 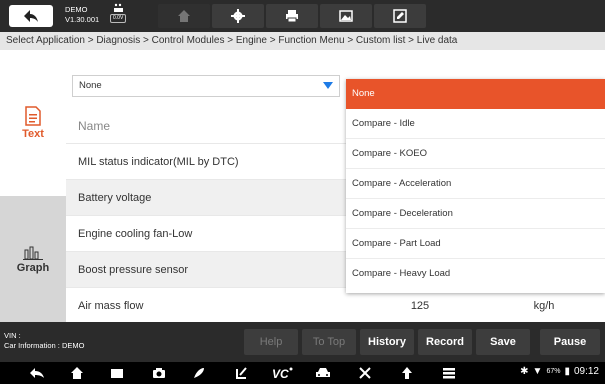 I want to click on history-button: History, so click(x=387, y=342).